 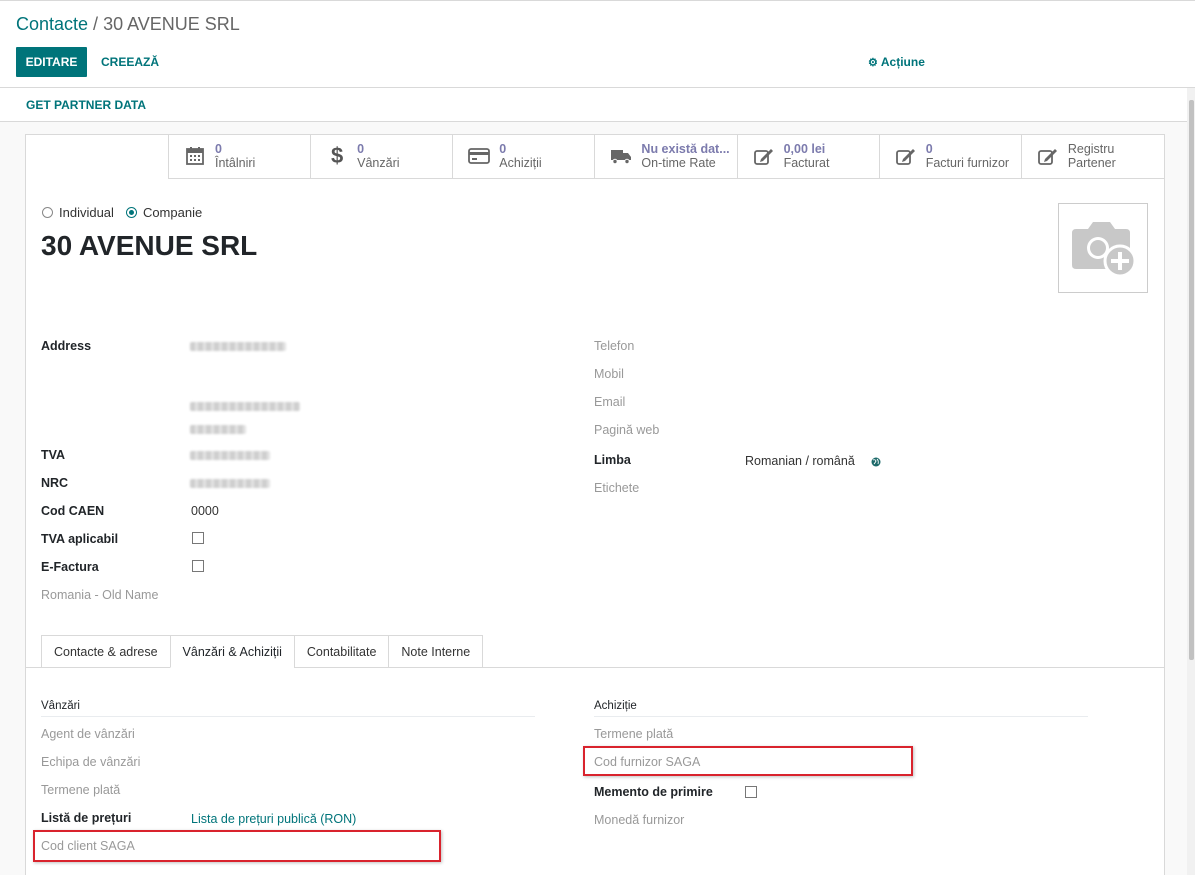 I want to click on receipt-reminder-label: Memento de primire, so click(x=653, y=792).